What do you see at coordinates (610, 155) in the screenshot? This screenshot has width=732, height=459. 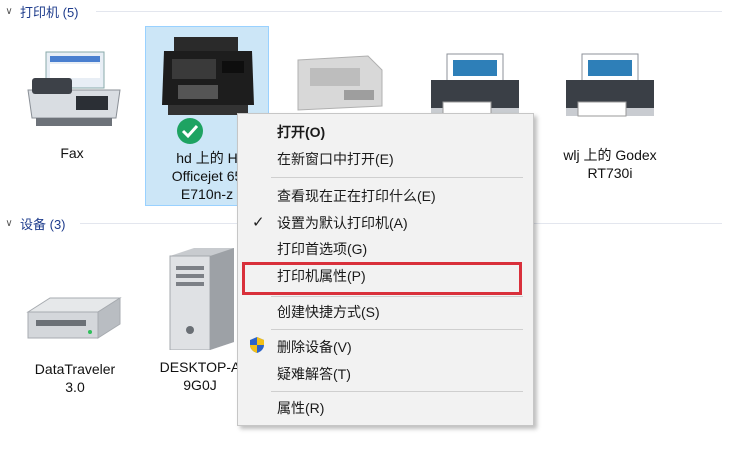 I see `printer-name-line1: wlj 上的 Godex` at bounding box center [610, 155].